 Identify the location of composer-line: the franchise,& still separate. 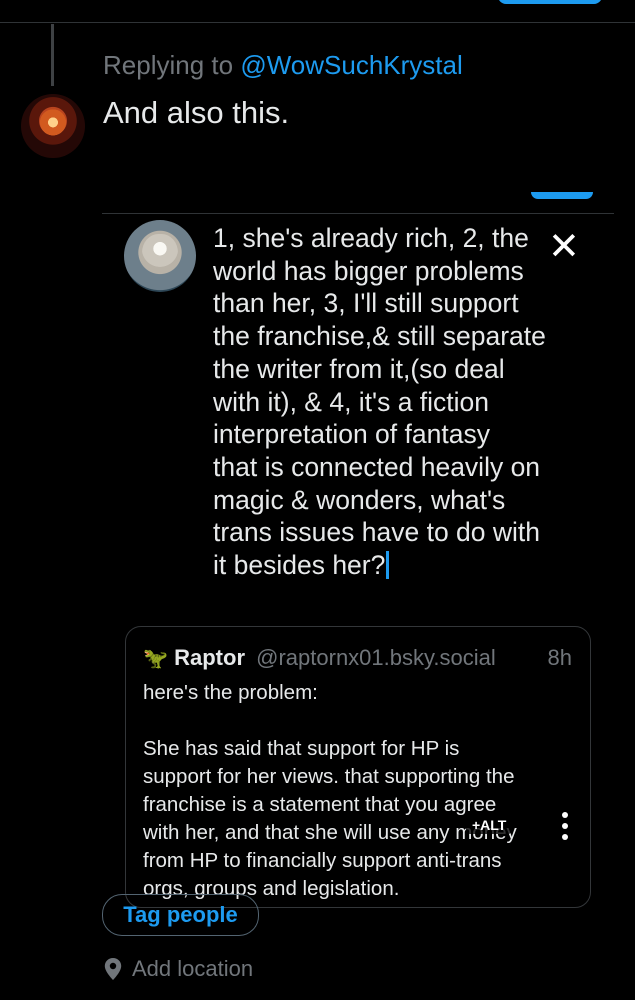
(379, 336).